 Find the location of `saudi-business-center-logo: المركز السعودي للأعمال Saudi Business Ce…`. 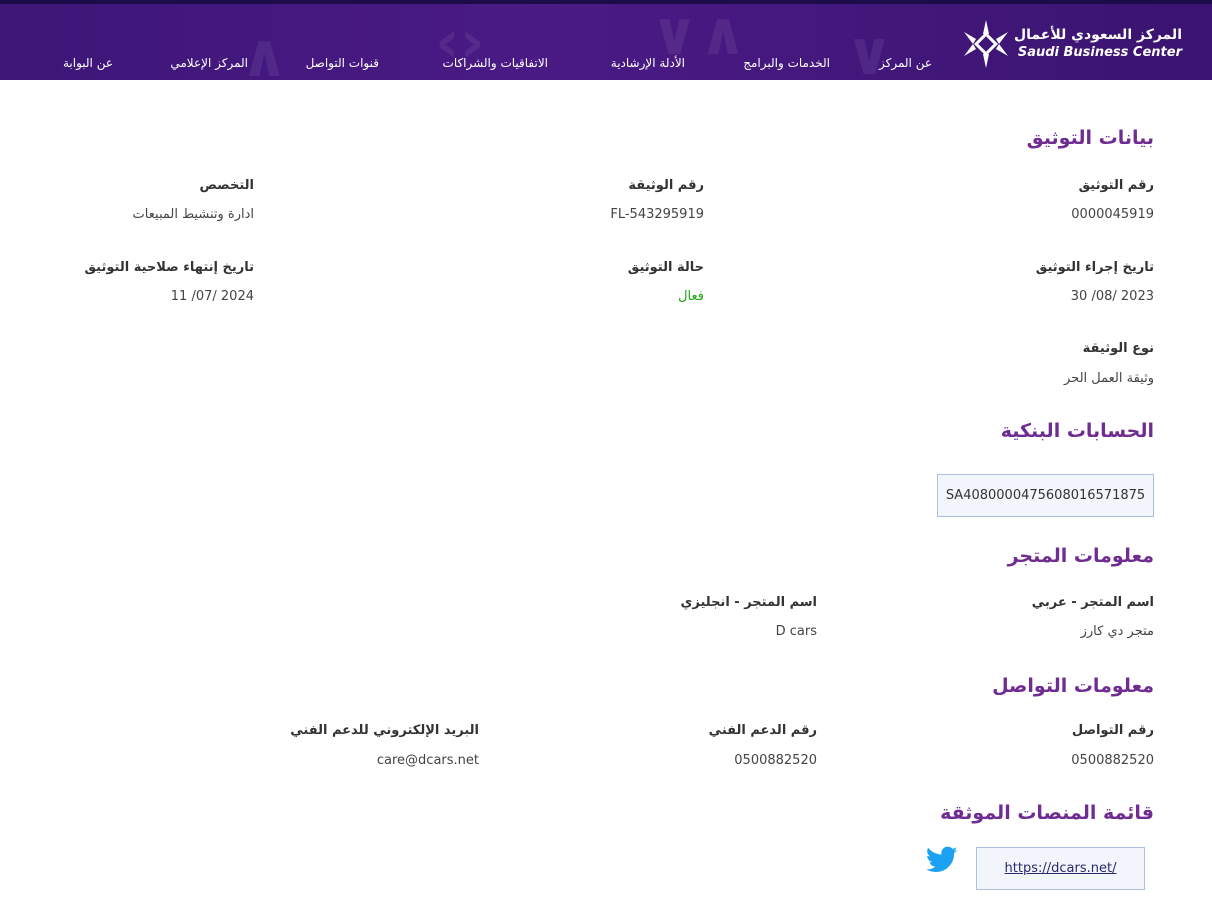

saudi-business-center-logo: المركز السعودي للأعمال Saudi Business Ce… is located at coordinates (1067, 44).